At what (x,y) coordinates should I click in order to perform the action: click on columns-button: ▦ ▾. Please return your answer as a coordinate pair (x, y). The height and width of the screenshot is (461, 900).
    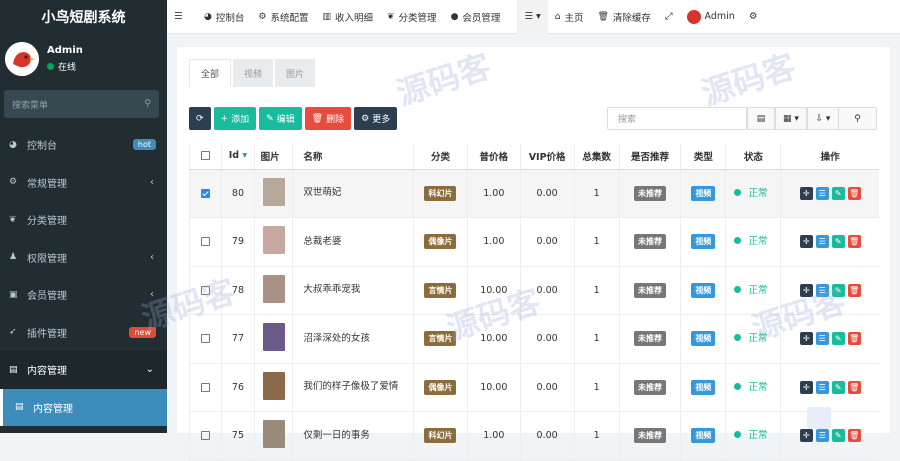
    Looking at the image, I should click on (791, 118).